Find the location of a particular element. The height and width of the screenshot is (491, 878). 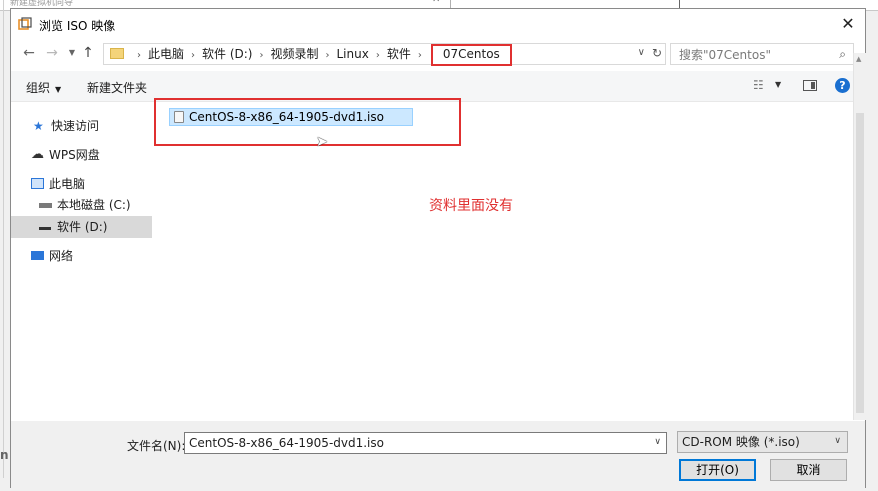

file-type-select: CD-ROM 映像 (*.iso) ∨ is located at coordinates (762, 442).